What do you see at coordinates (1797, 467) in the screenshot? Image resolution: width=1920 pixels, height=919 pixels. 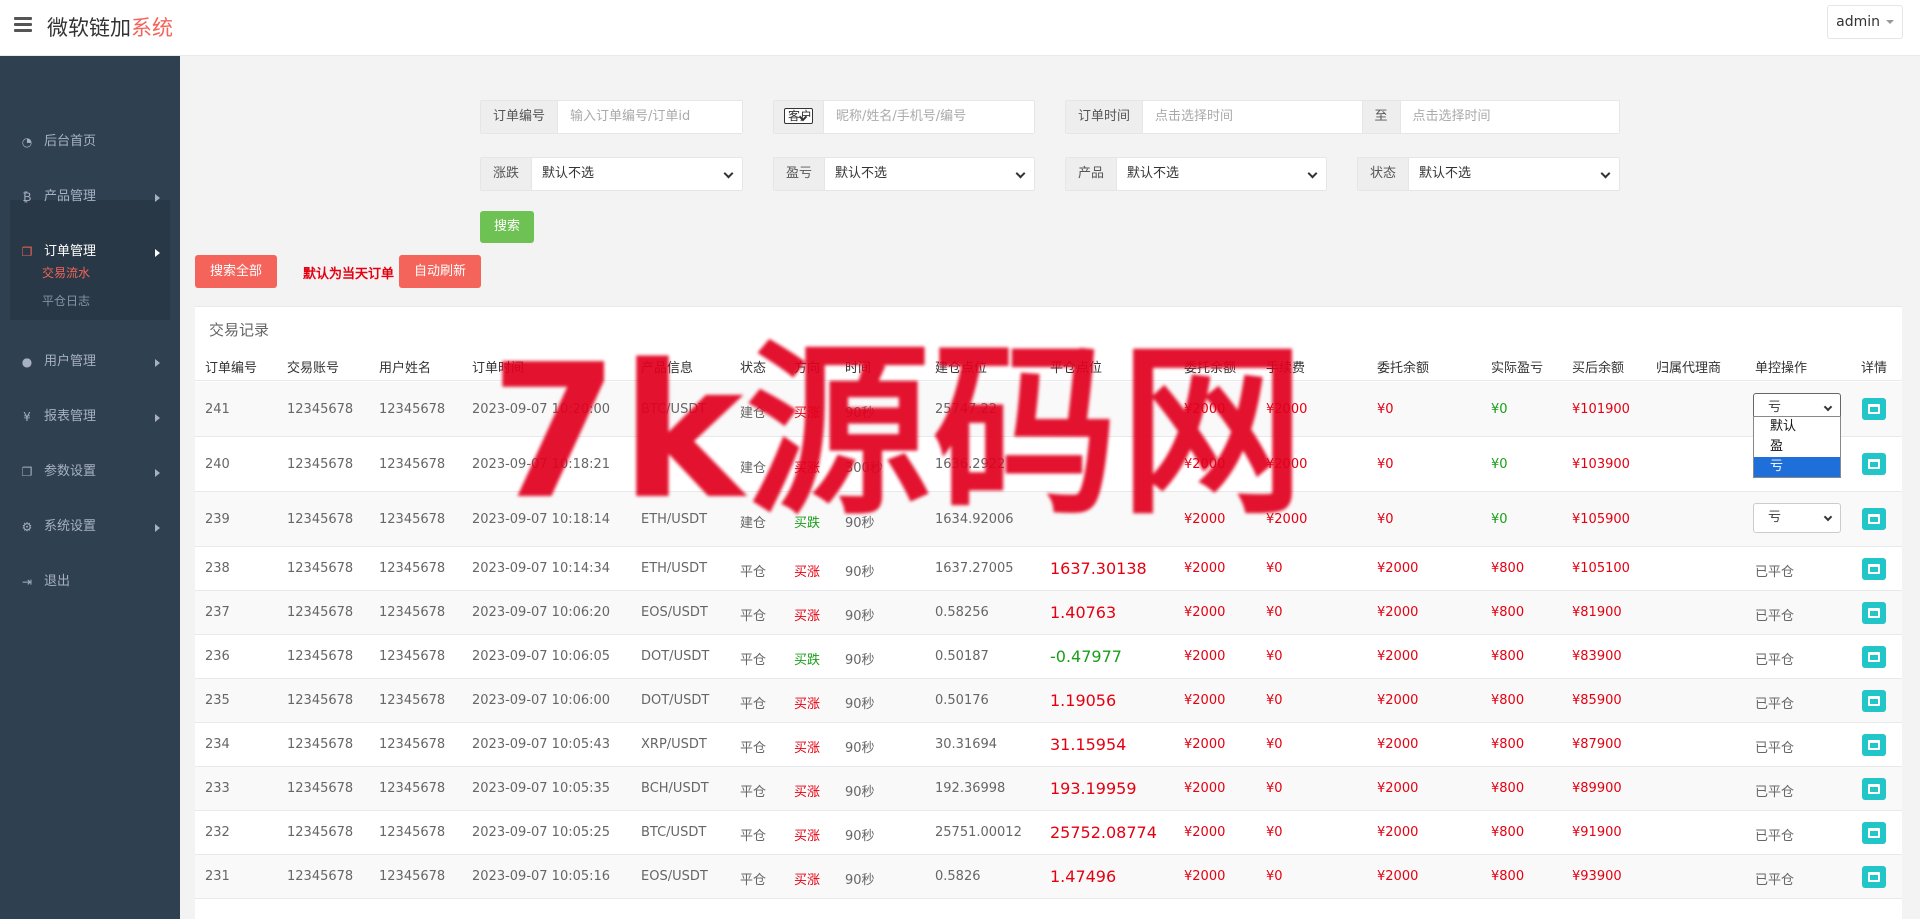 I see `dropdown-option-lose: 亏` at bounding box center [1797, 467].